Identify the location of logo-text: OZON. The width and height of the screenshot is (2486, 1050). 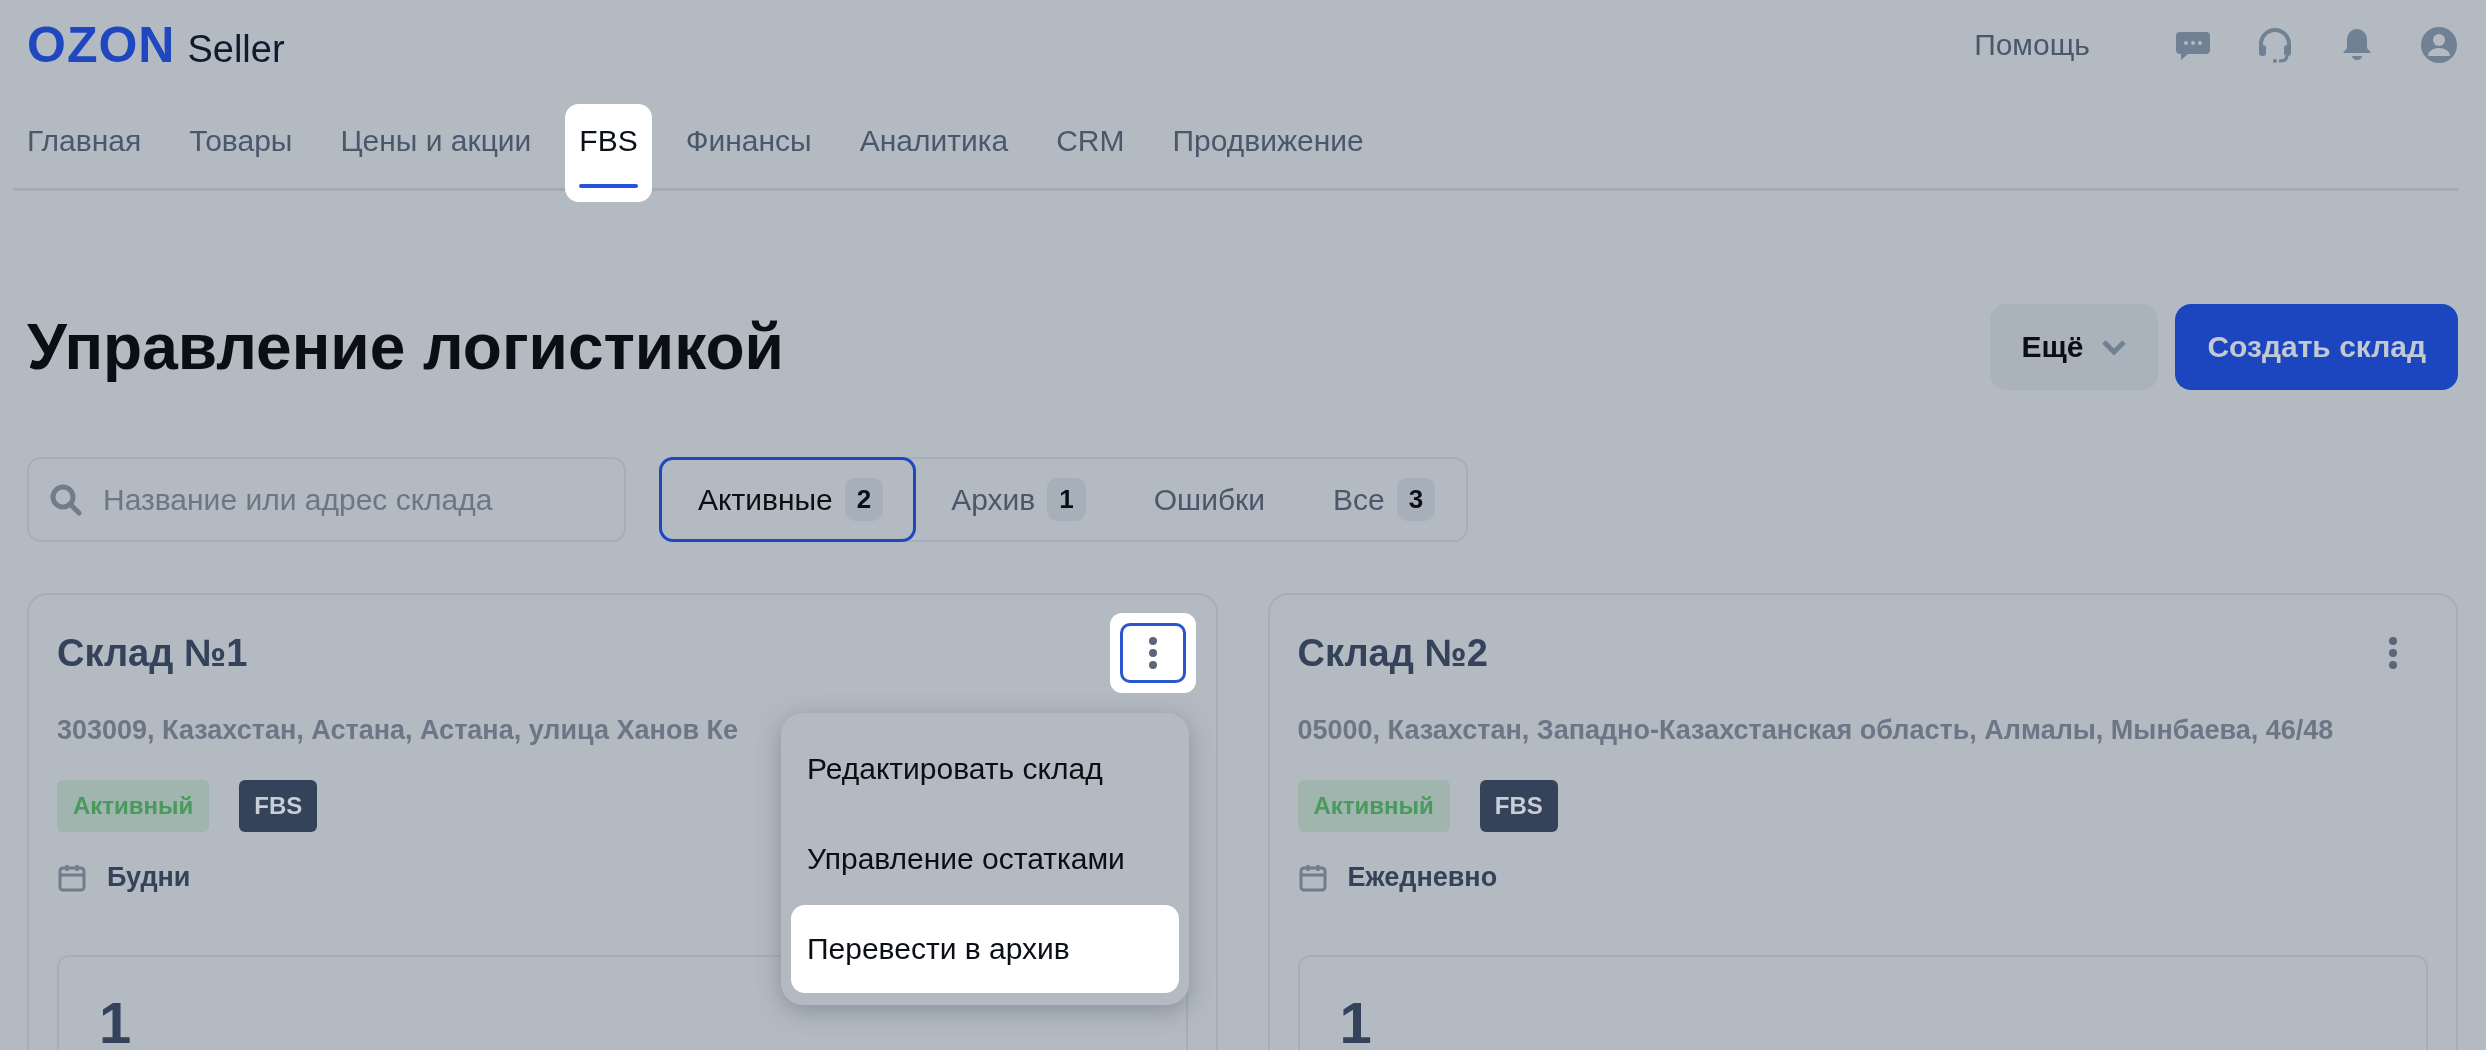
(101, 45).